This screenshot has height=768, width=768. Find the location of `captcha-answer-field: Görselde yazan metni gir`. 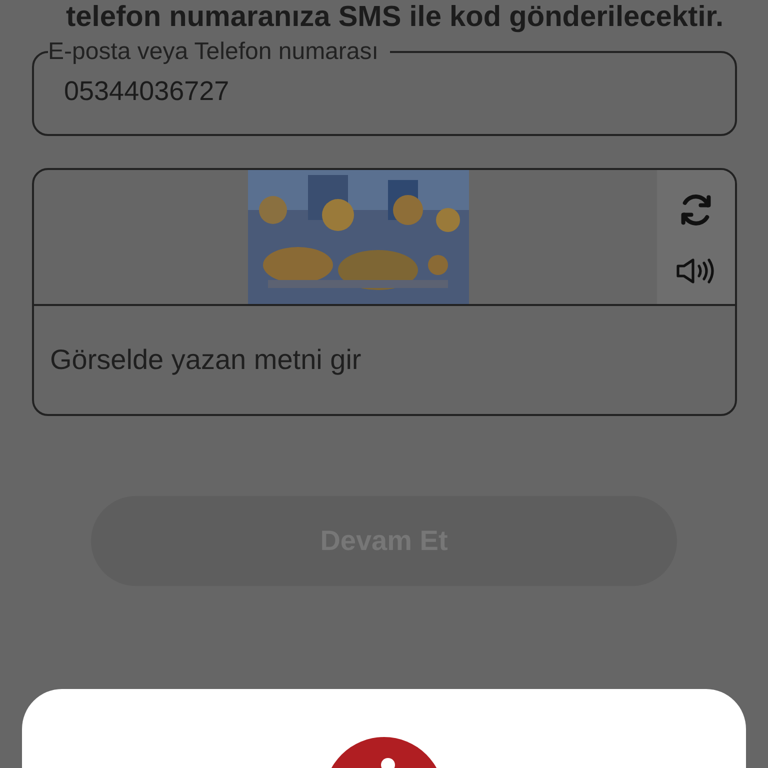

captcha-answer-field: Görselde yazan metni gir is located at coordinates (384, 360).